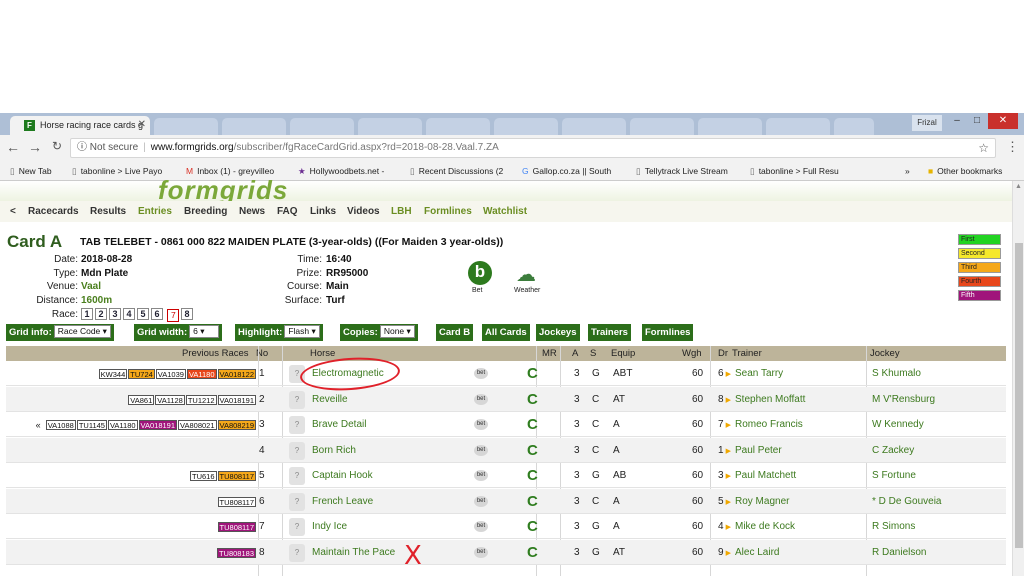 Image resolution: width=1024 pixels, height=576 pixels. Describe the element at coordinates (236, 552) in the screenshot. I see `previous-race-link: TU808183` at that location.